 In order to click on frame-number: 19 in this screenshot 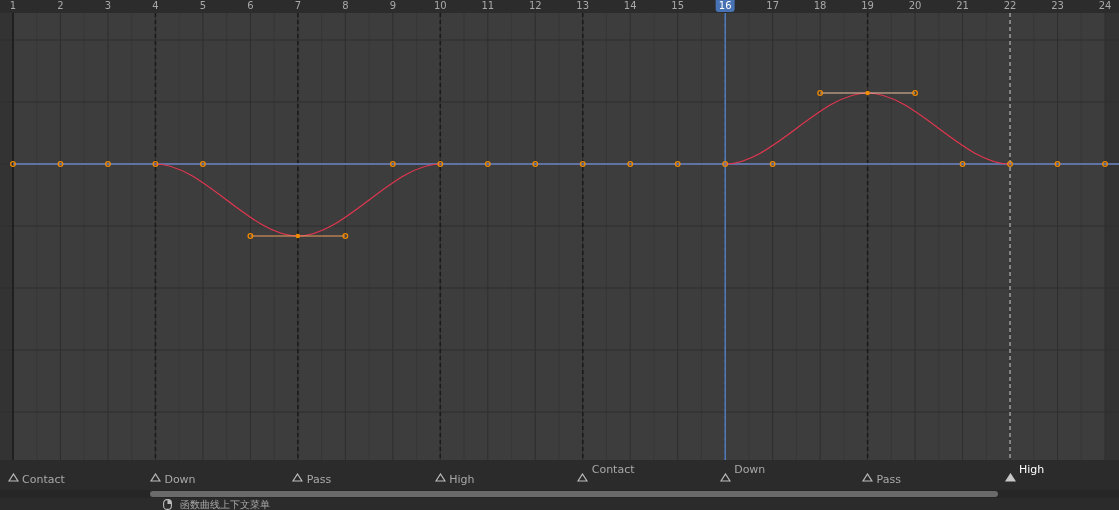, I will do `click(867, 6)`.